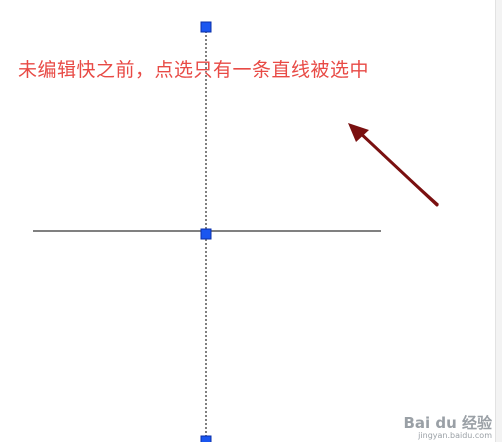 The image size is (502, 442). What do you see at coordinates (206, 438) in the screenshot?
I see `grip-bottom` at bounding box center [206, 438].